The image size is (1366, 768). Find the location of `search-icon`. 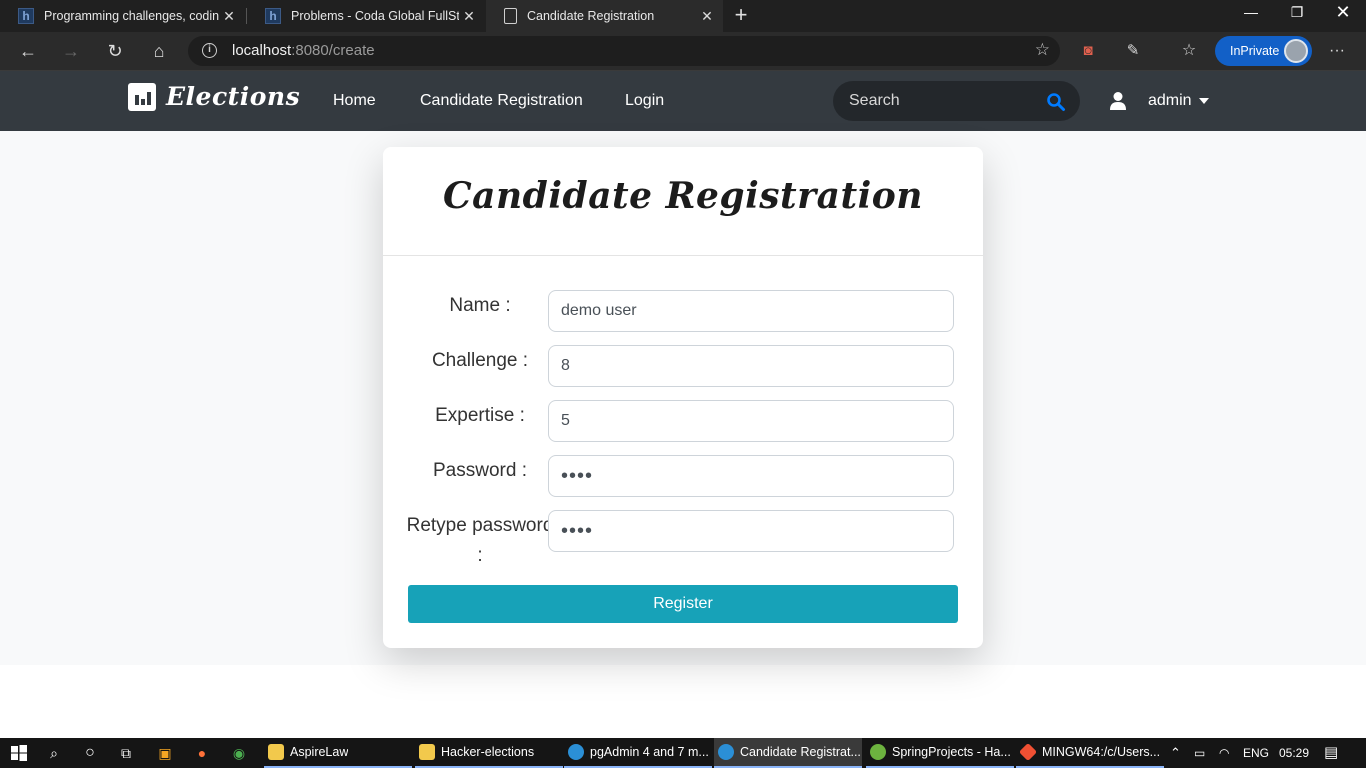

search-icon is located at coordinates (1056, 102).